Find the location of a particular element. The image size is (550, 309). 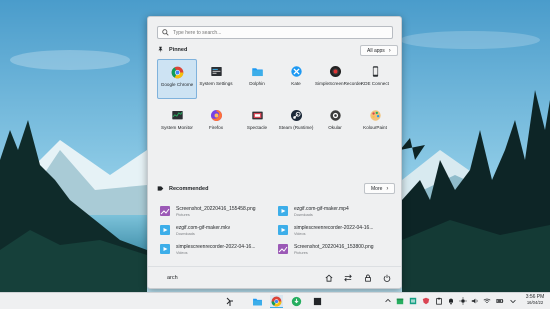

battery-icon is located at coordinates (500, 301).